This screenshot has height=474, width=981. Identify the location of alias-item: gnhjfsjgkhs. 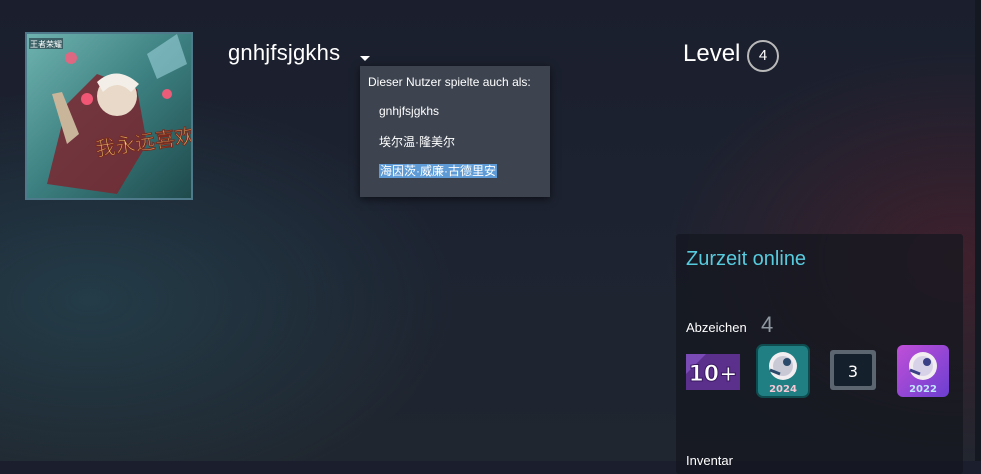
(409, 111).